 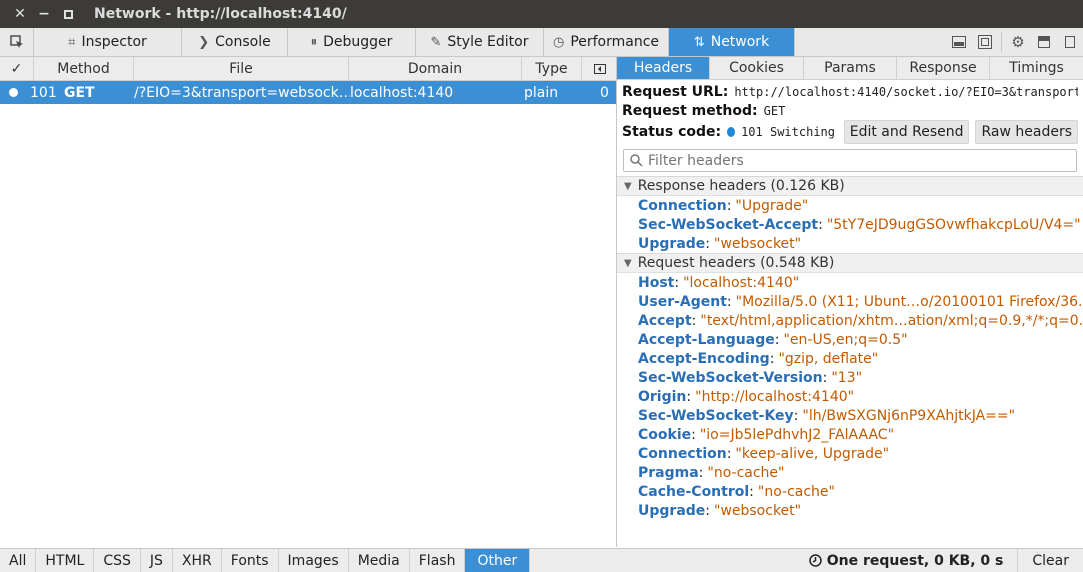 I want to click on header-value: "keep-alive, Upgrade", so click(x=812, y=454).